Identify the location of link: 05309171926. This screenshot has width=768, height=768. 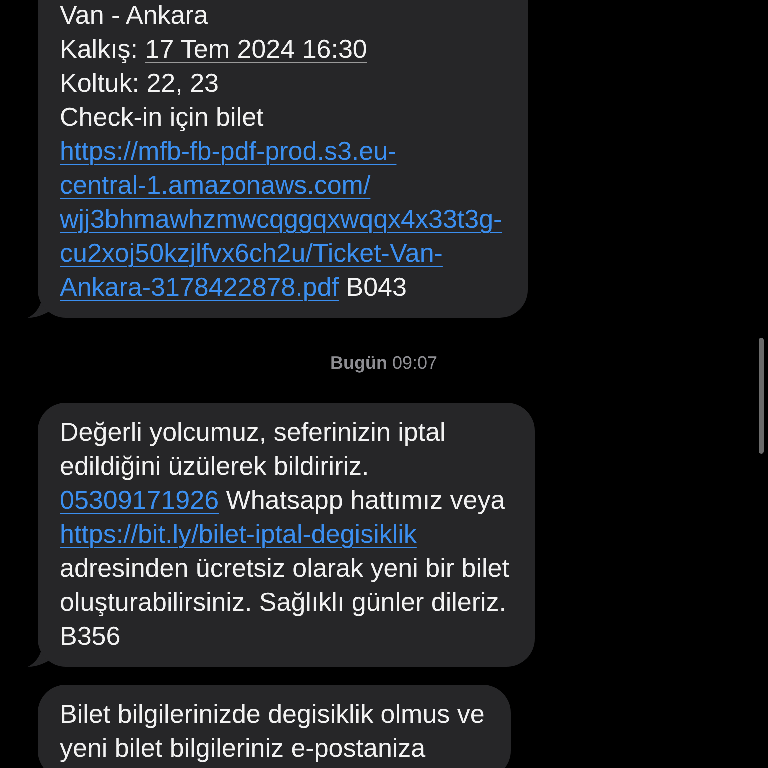
(140, 500).